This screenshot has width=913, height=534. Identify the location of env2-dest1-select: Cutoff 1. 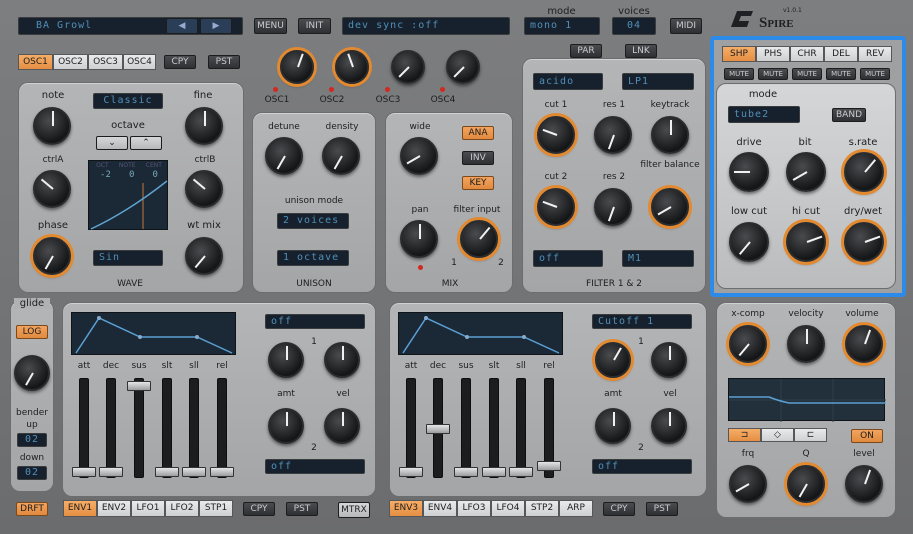
(642, 321).